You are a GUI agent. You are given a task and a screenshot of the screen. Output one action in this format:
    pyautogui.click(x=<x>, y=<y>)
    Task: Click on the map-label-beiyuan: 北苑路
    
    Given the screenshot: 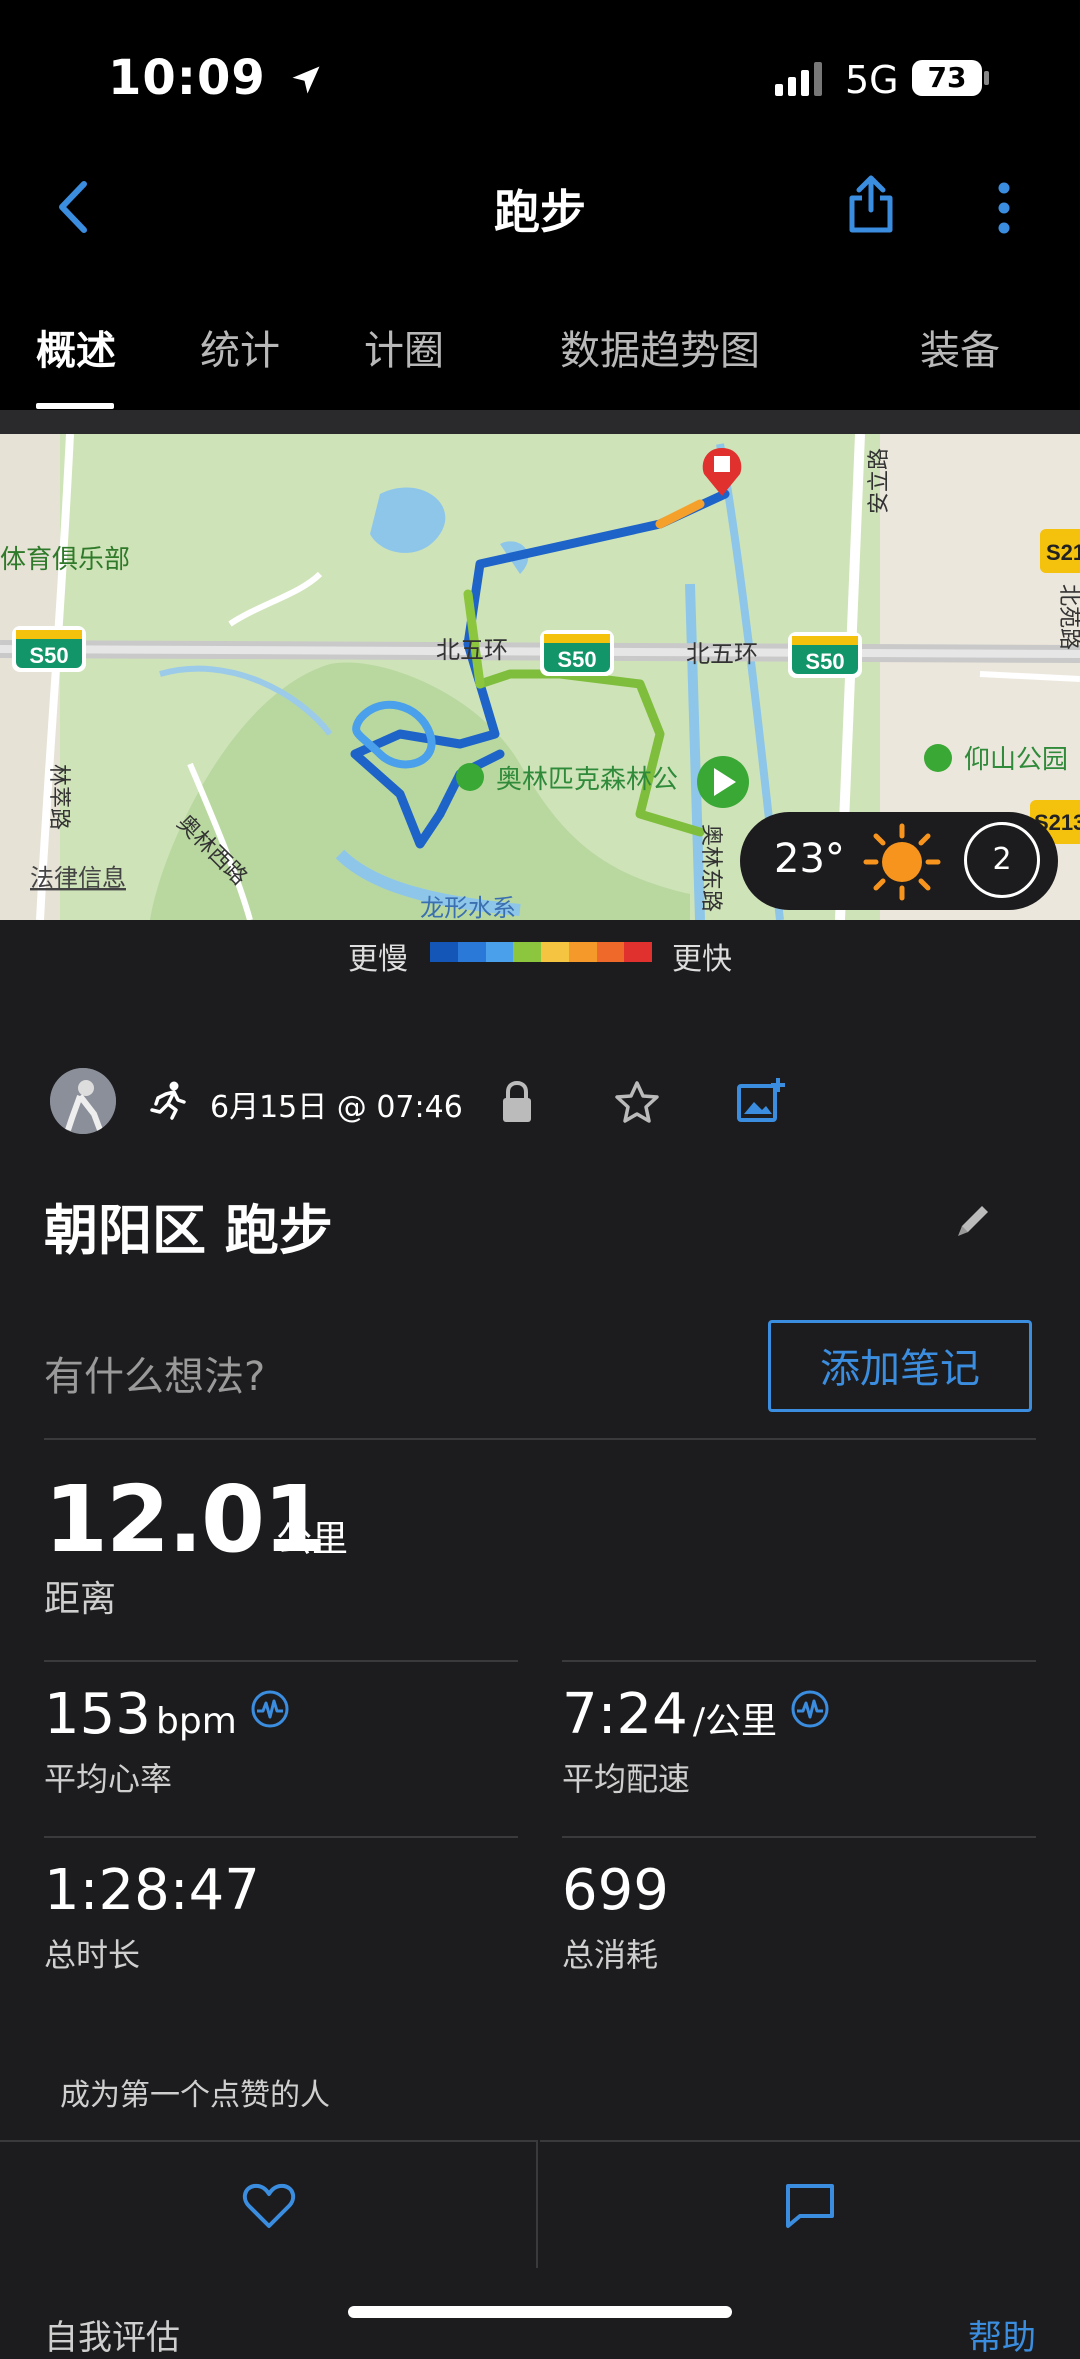 What is the action you would take?
    pyautogui.click(x=1068, y=617)
    